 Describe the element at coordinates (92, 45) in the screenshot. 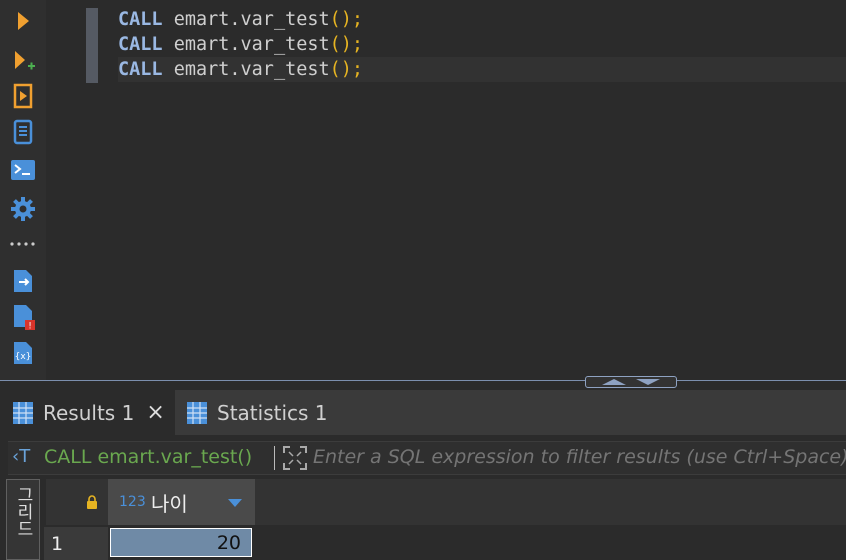

I see `selection-gutter-marker` at that location.